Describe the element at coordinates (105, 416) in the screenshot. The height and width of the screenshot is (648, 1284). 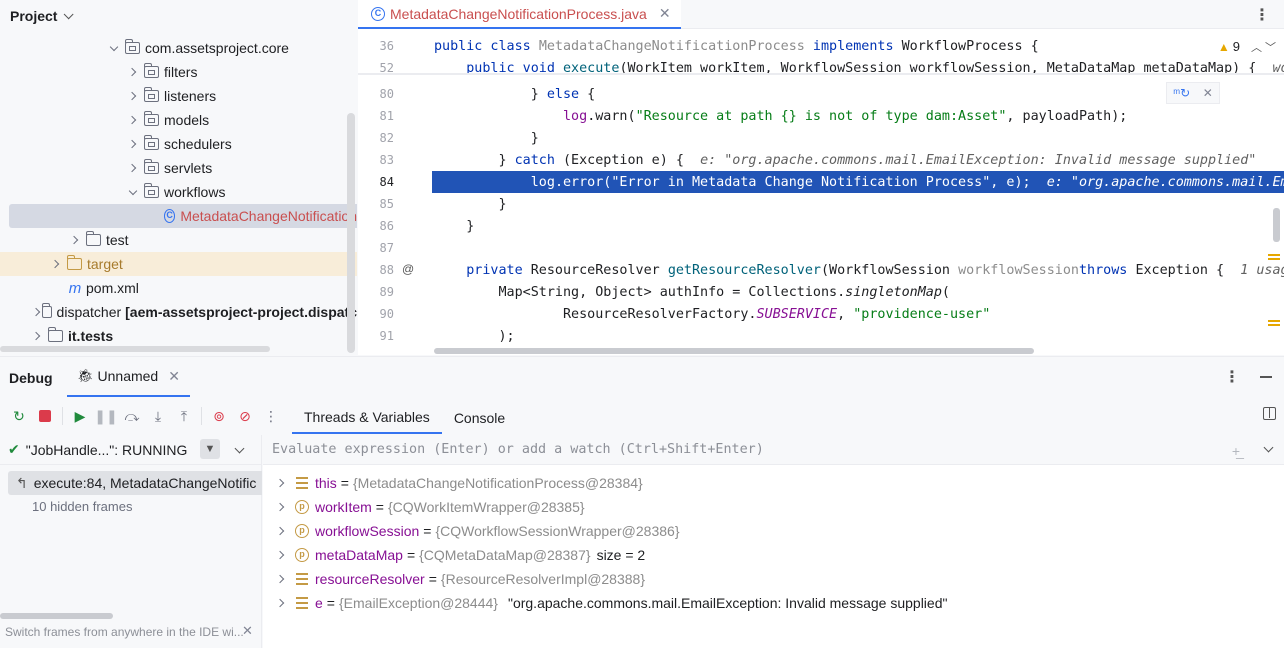
I see `pause-icon: ❚❚` at that location.